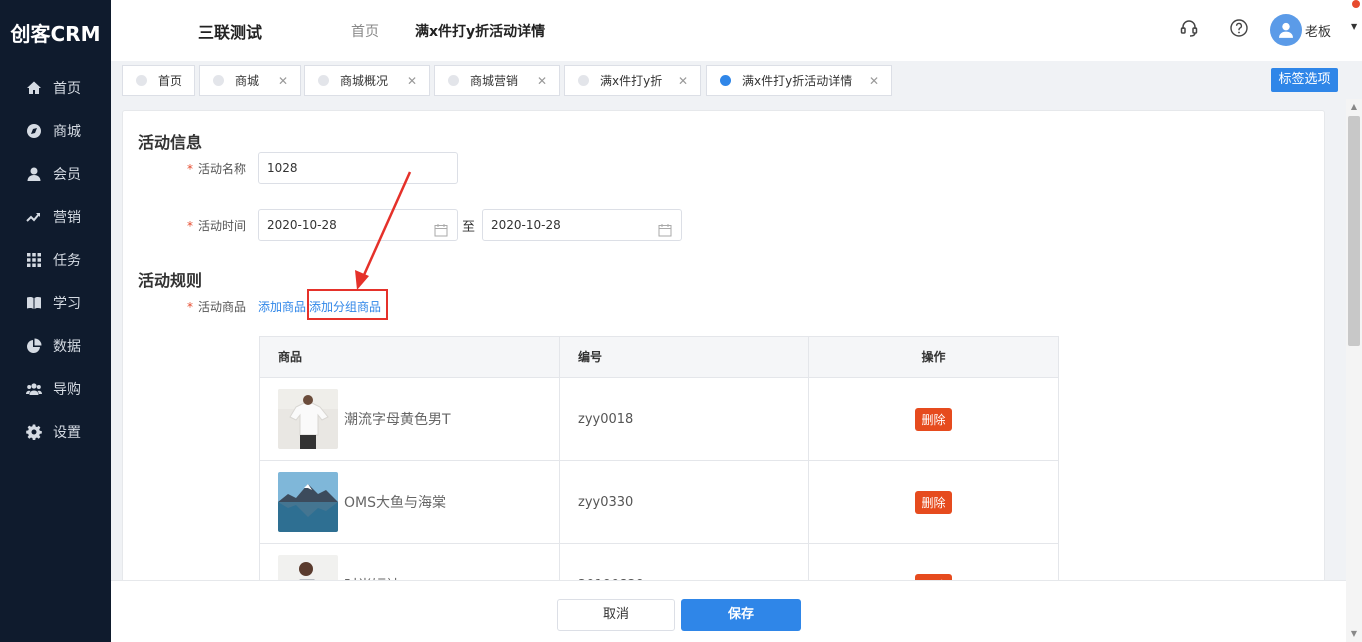 Image resolution: width=1362 pixels, height=642 pixels. Describe the element at coordinates (1318, 30) in the screenshot. I see `user-name: 老板` at that location.